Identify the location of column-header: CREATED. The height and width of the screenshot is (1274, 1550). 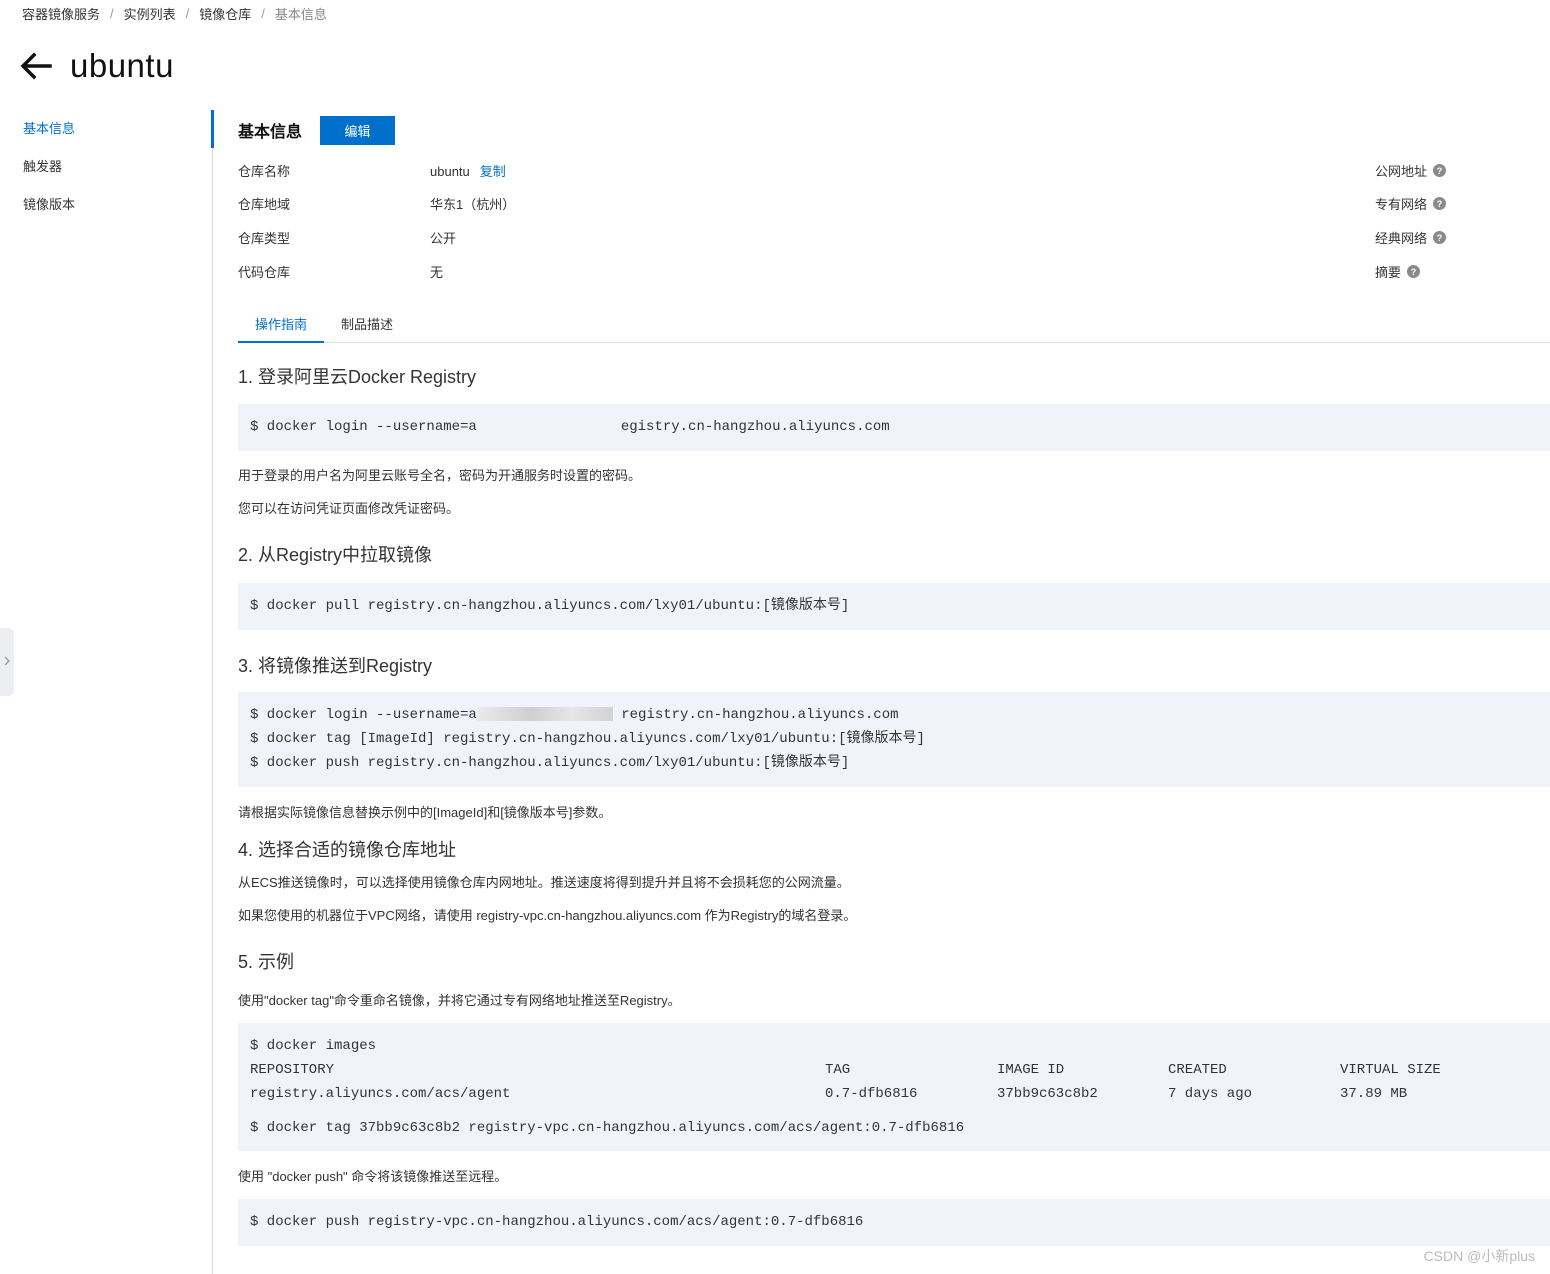
(1197, 1070).